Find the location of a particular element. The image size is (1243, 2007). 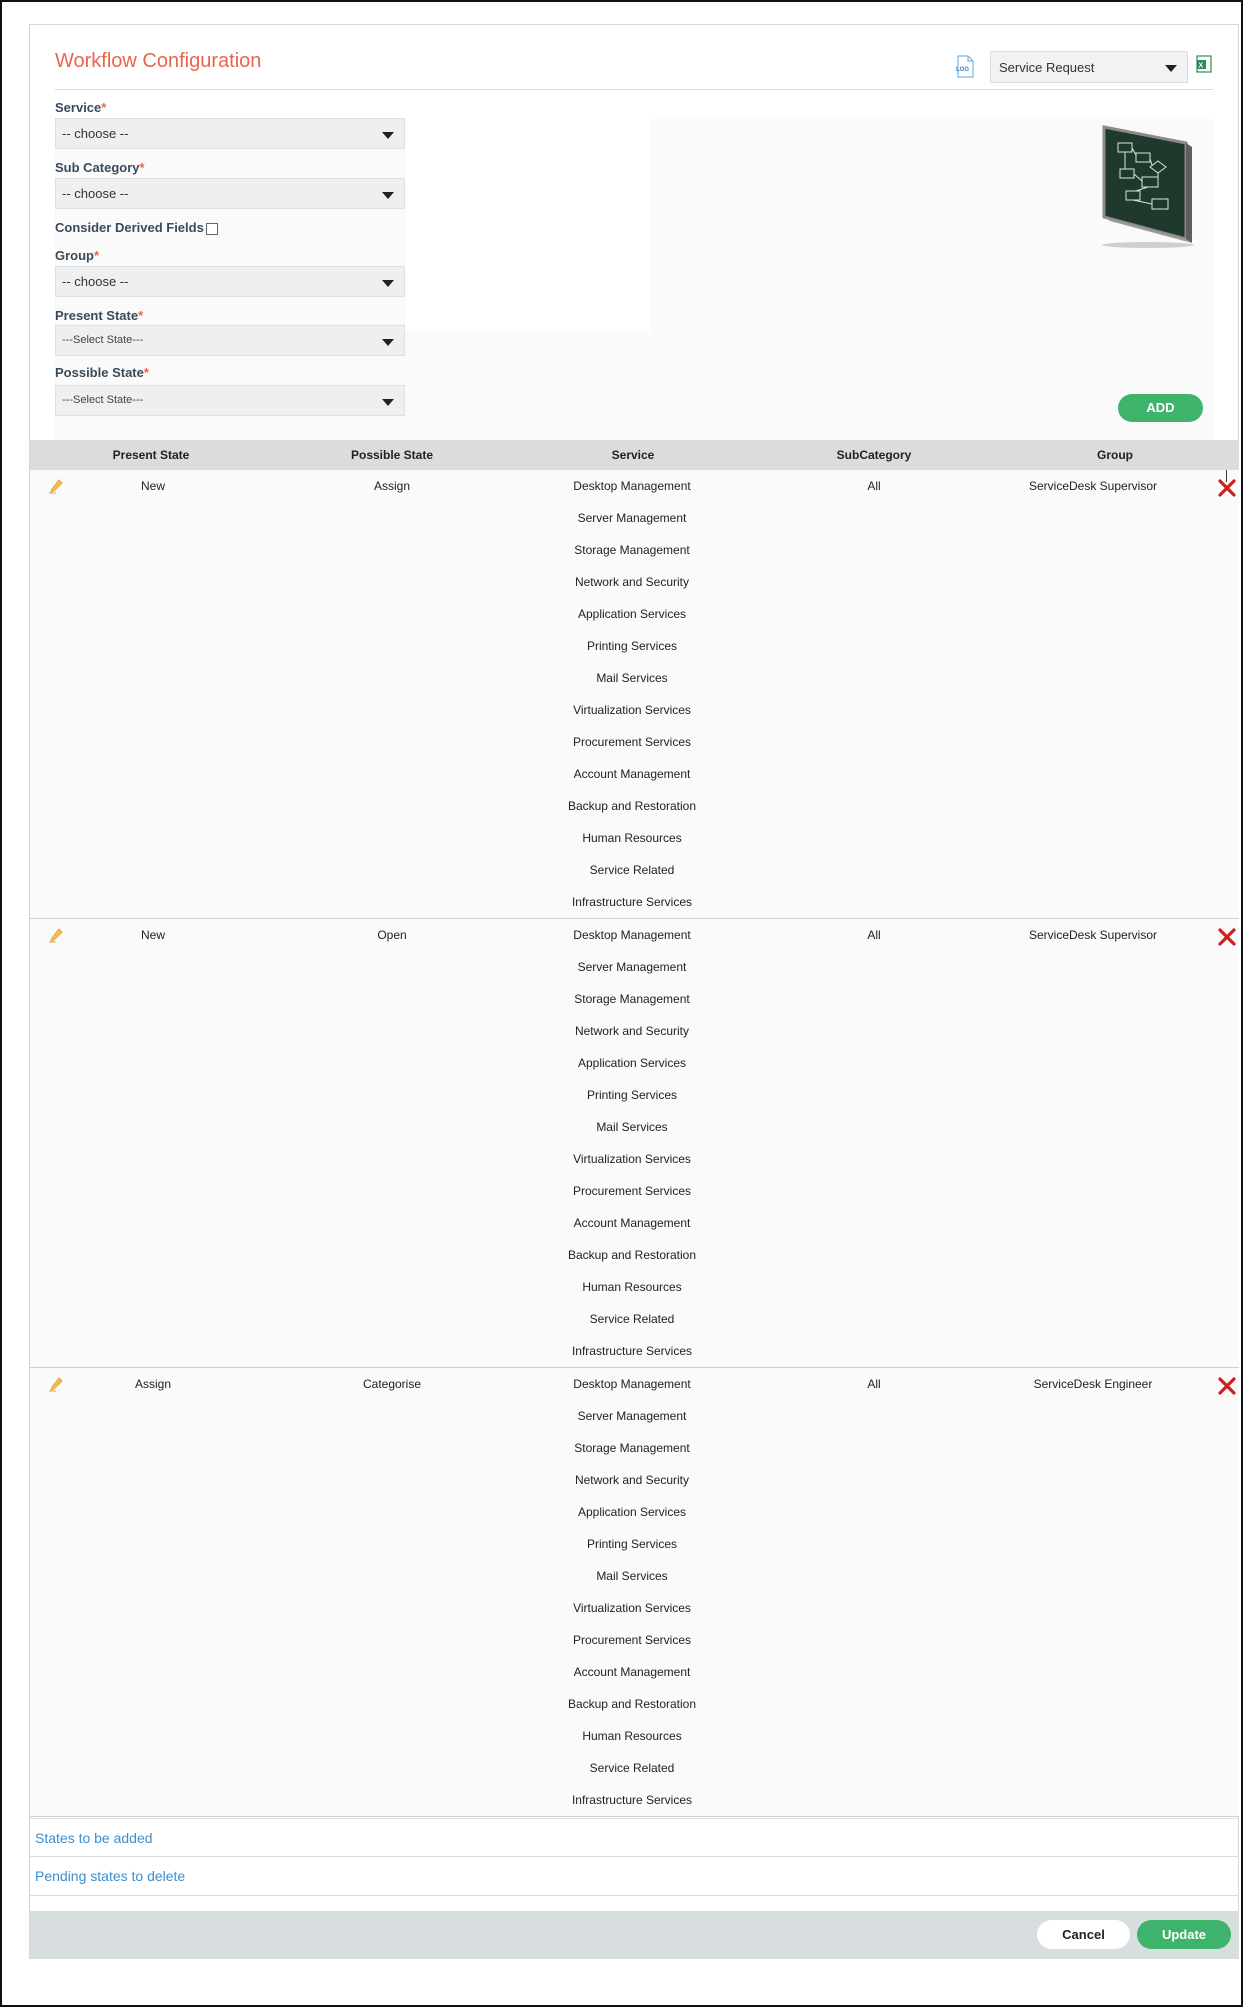

derived-fields-label: Consider Derived Fields is located at coordinates (129, 227).